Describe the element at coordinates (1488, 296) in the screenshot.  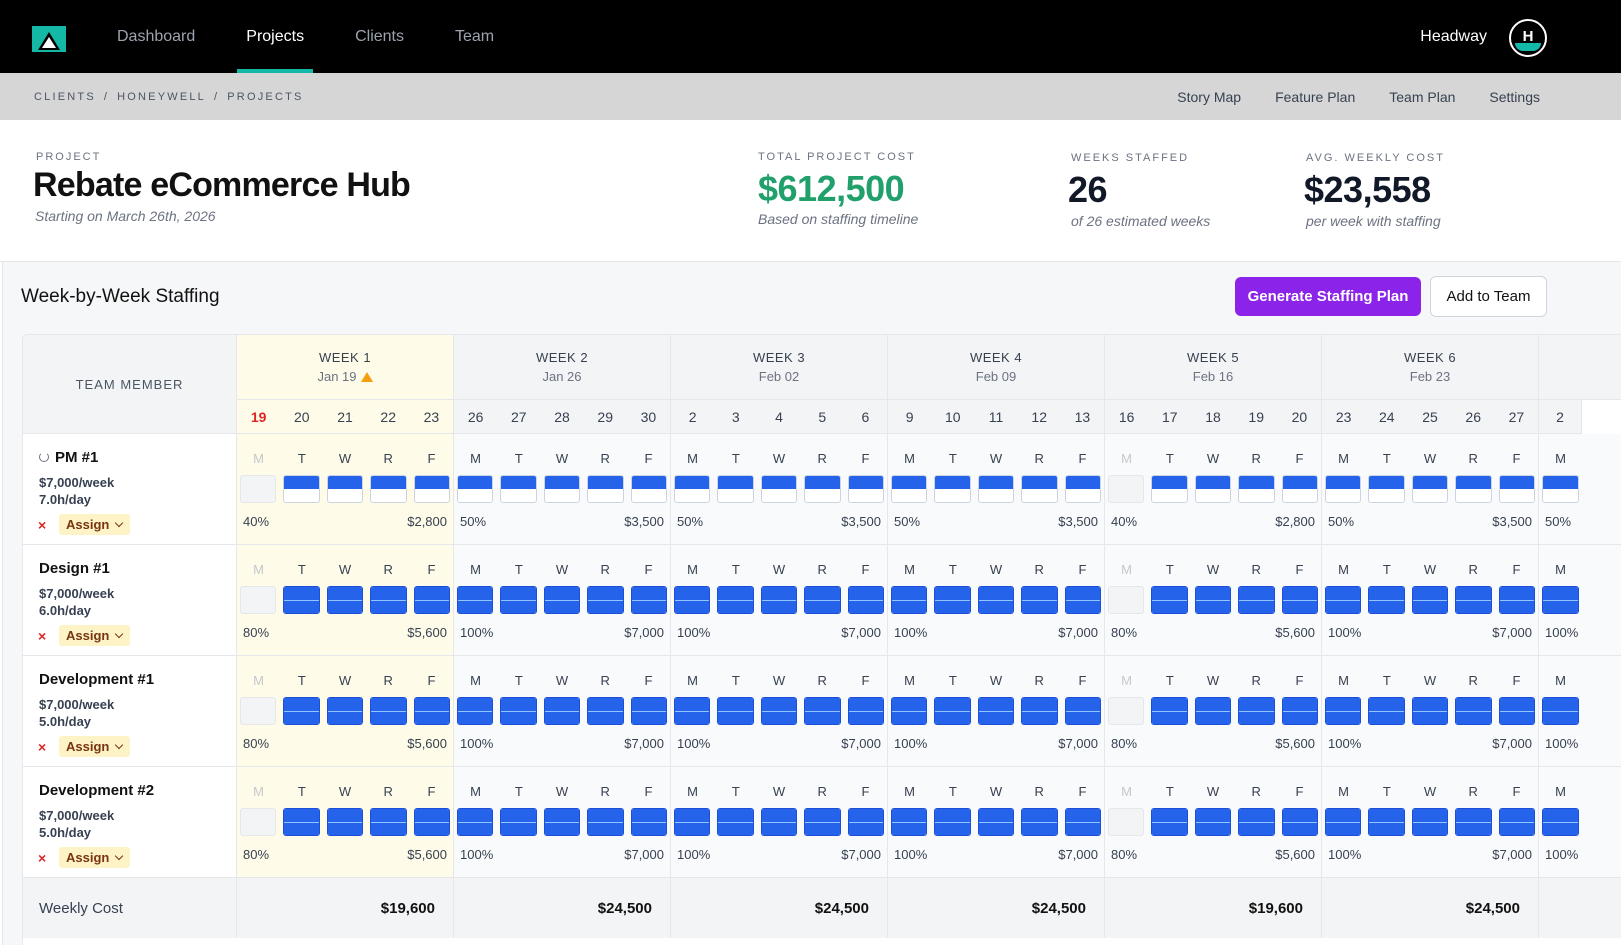
I see `add-to-team-button: Add to Team` at that location.